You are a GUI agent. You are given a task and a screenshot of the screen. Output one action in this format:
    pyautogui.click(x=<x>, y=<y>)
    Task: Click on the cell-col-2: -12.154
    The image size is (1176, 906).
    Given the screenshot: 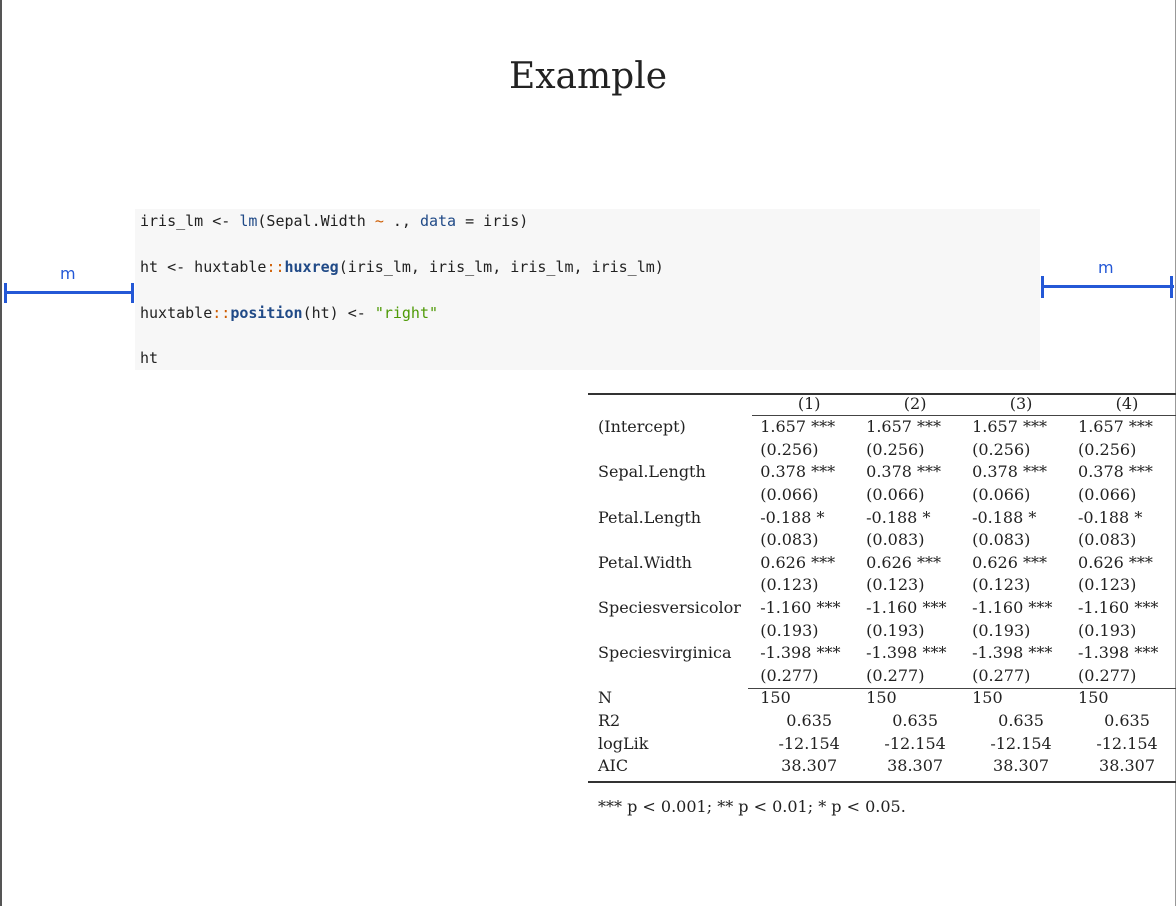 What is the action you would take?
    pyautogui.click(x=915, y=743)
    